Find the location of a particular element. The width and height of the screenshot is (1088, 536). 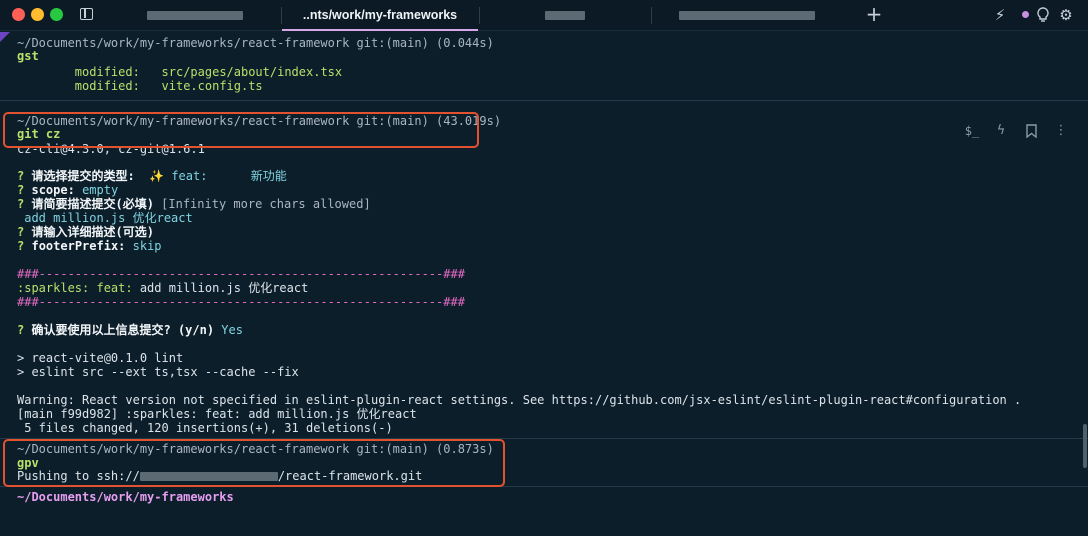

question-label: footerPrefix: is located at coordinates (78, 246).